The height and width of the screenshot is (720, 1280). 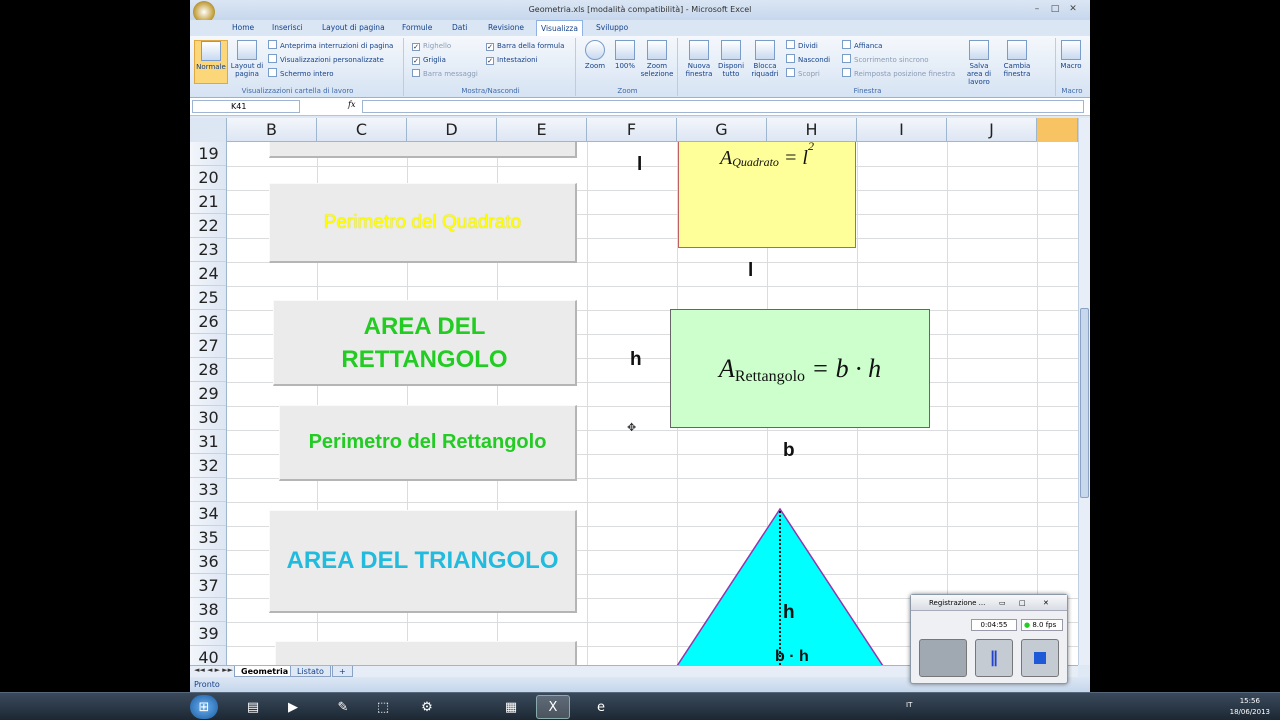 I want to click on col-header-f: F, so click(x=632, y=130).